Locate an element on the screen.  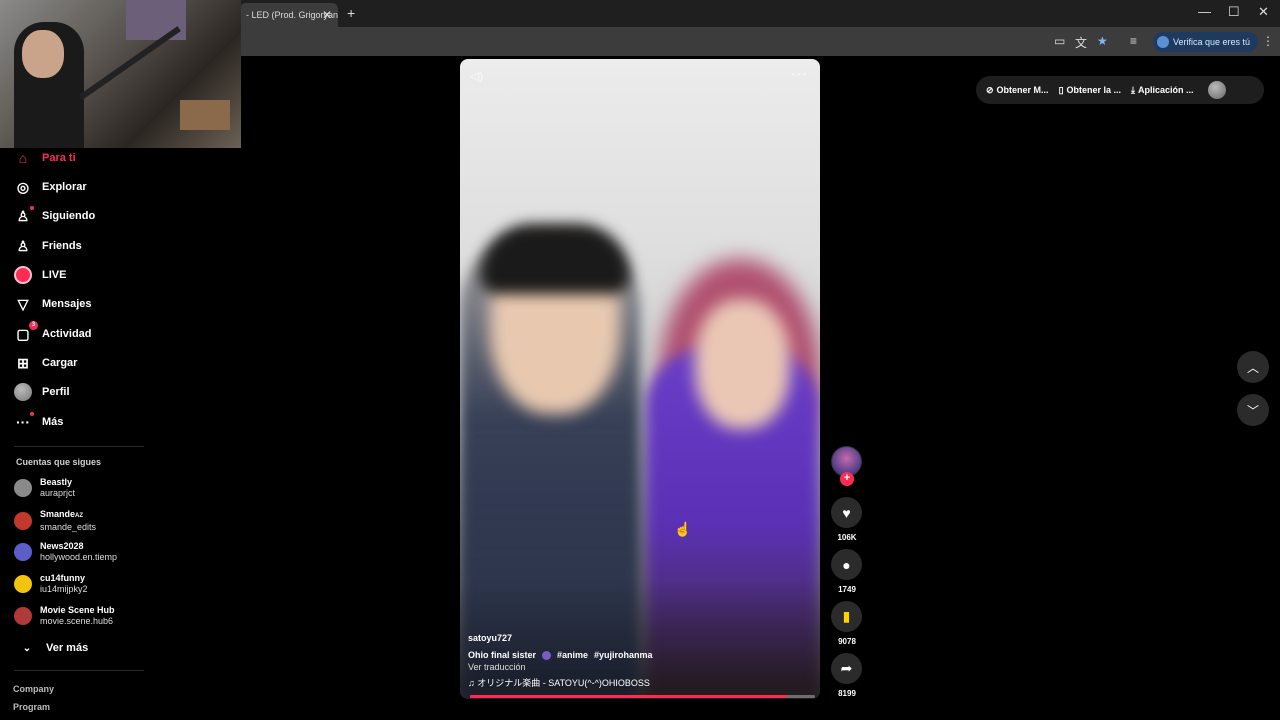
follow-plus-icon: + is located at coordinates (847, 479).